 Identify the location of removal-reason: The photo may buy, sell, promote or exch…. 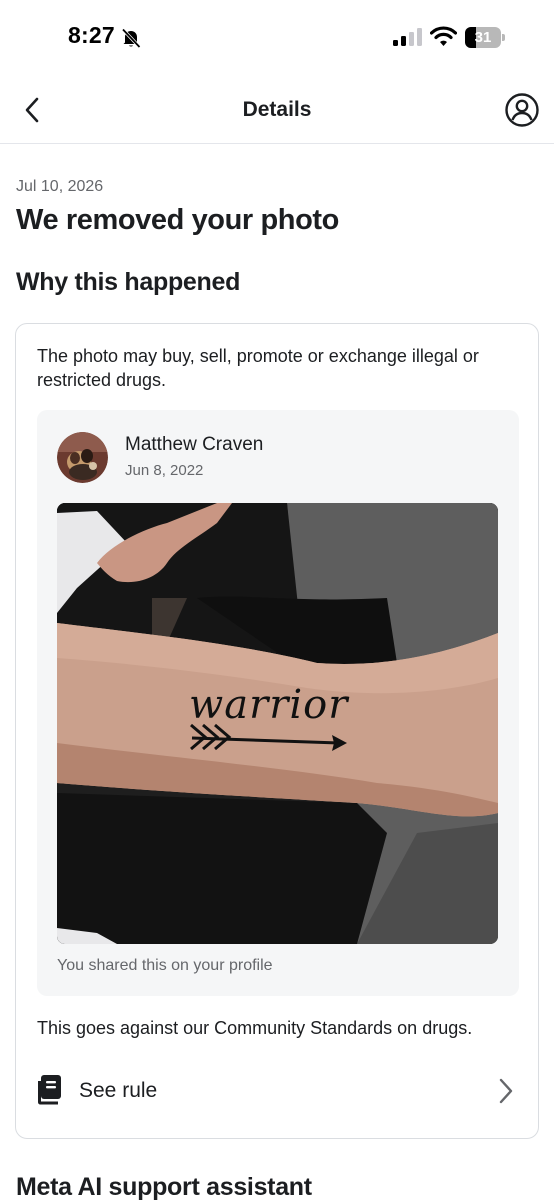
(258, 368).